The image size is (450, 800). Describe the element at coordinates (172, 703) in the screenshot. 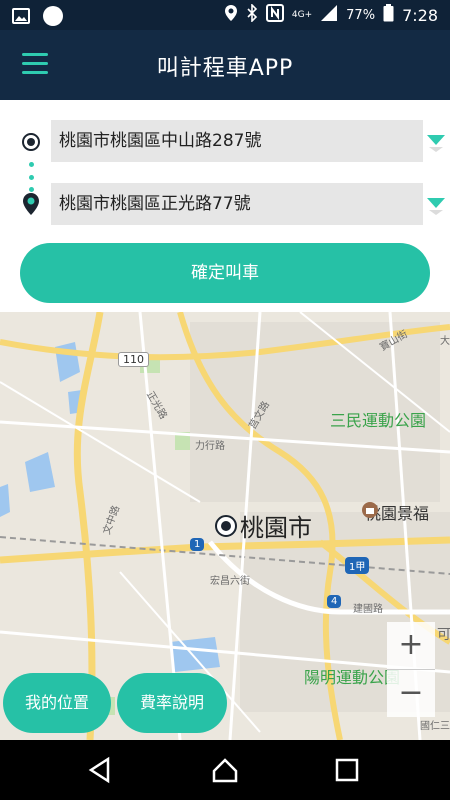

I see `fare-info-button: 費率說明` at that location.